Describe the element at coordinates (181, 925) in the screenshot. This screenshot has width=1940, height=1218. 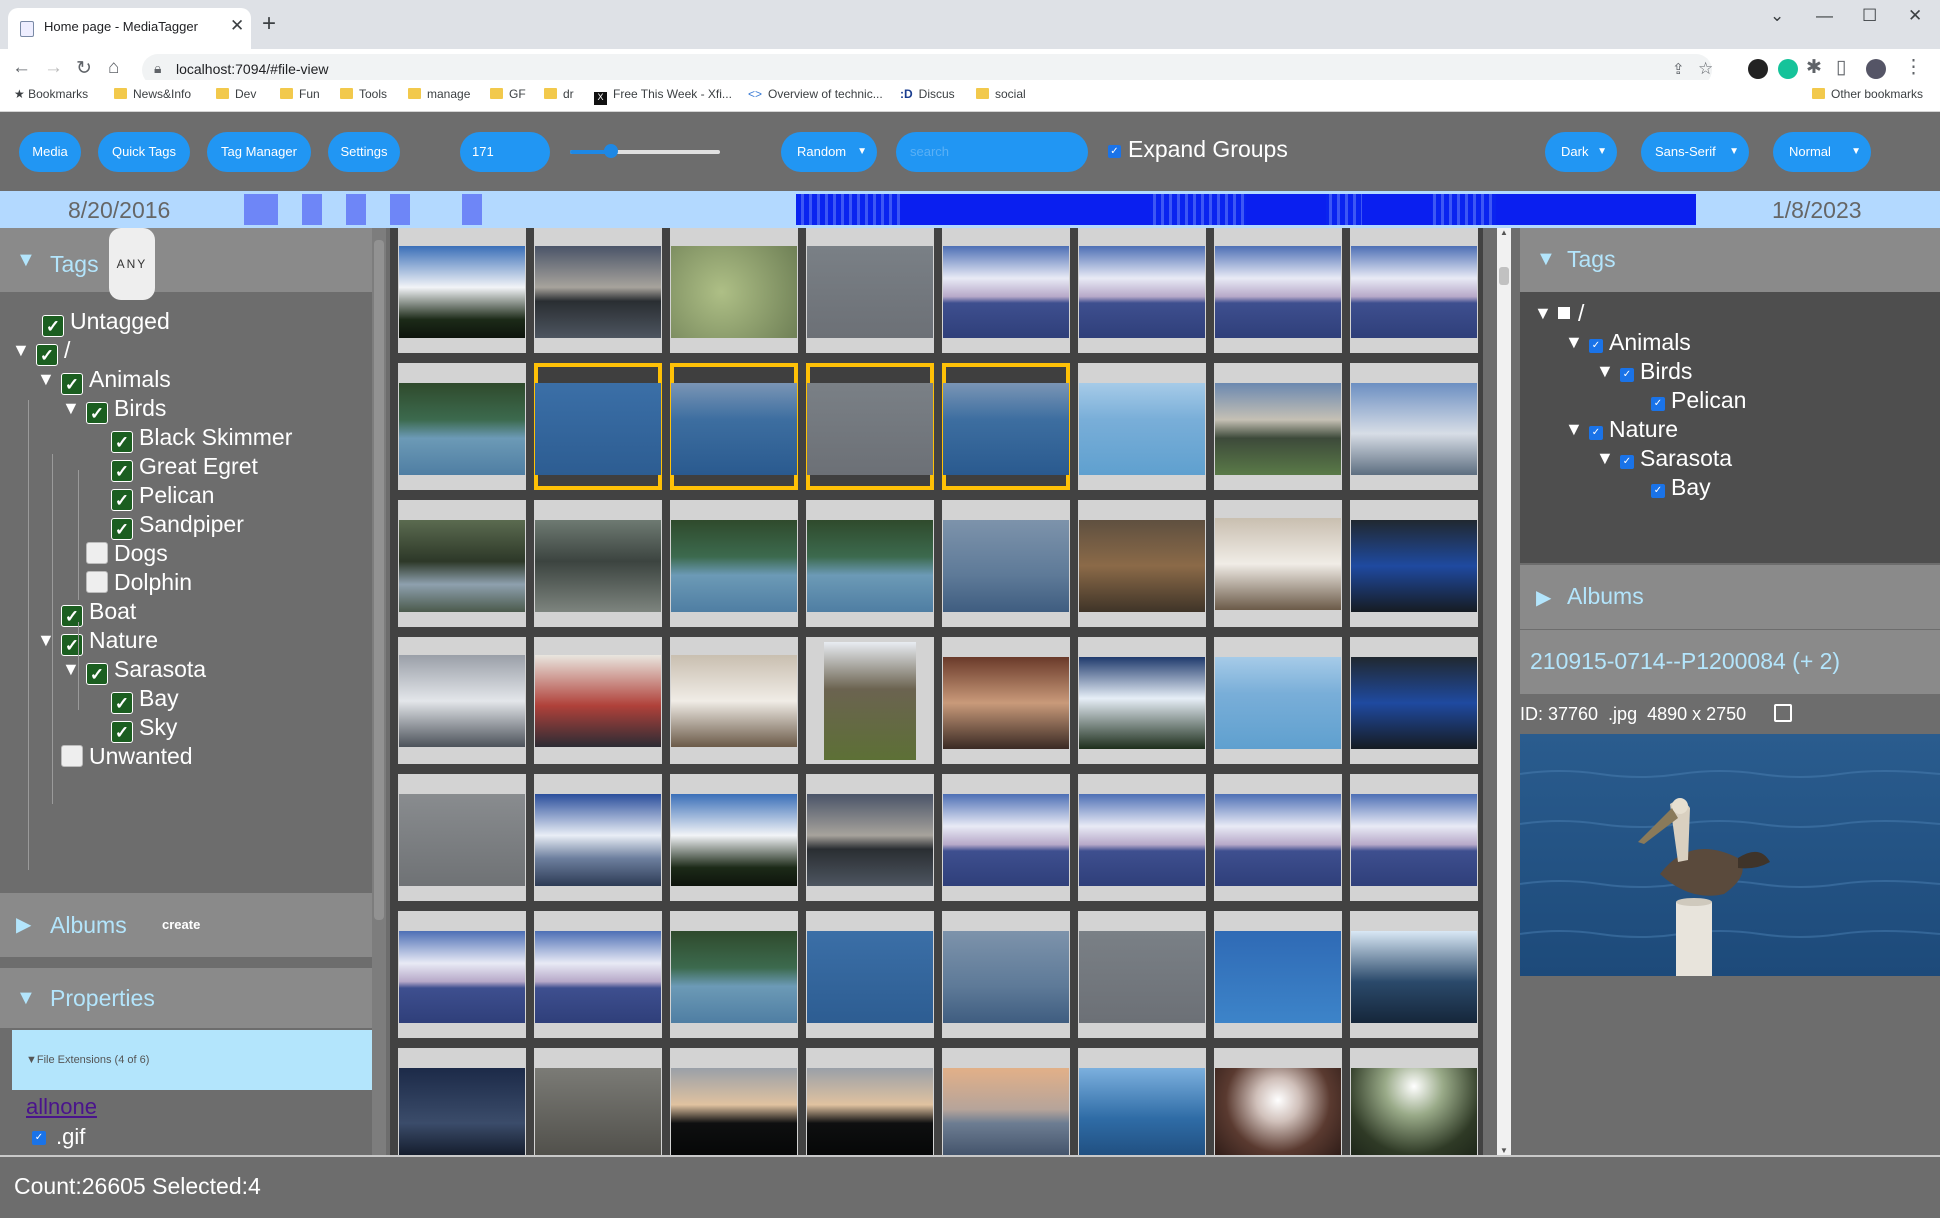
I see `create-album-link: create` at that location.